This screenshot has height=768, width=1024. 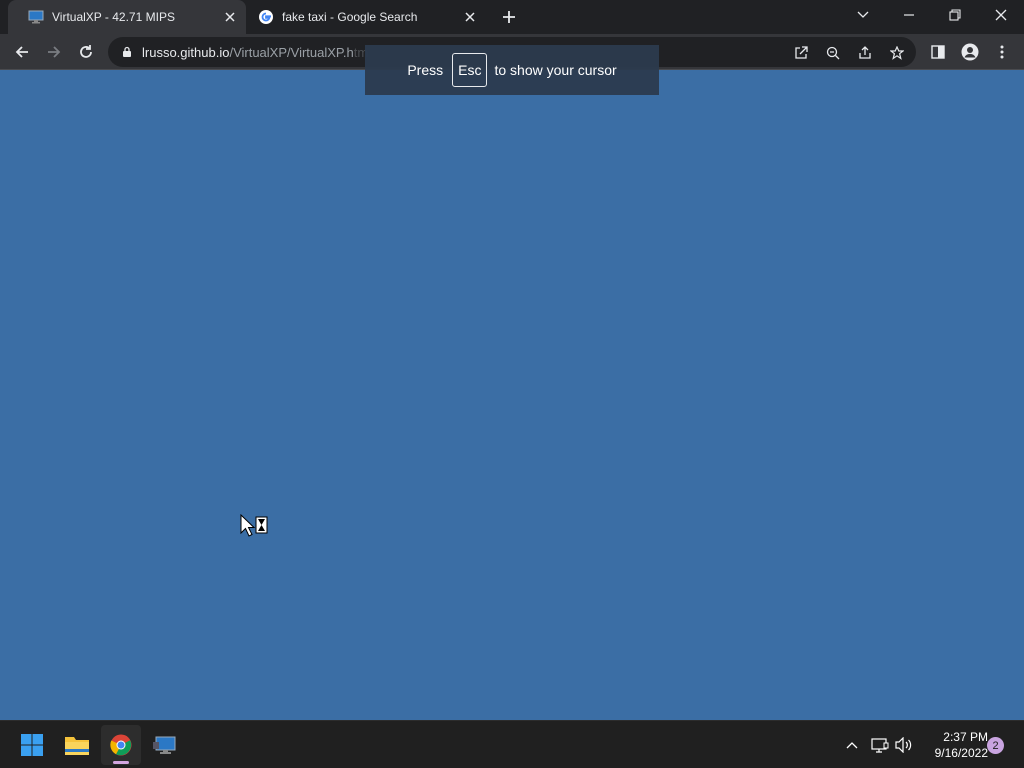 I want to click on url-text: lrusso.github.io/VirtualXP/VirtualXP.htm, so click(x=255, y=52).